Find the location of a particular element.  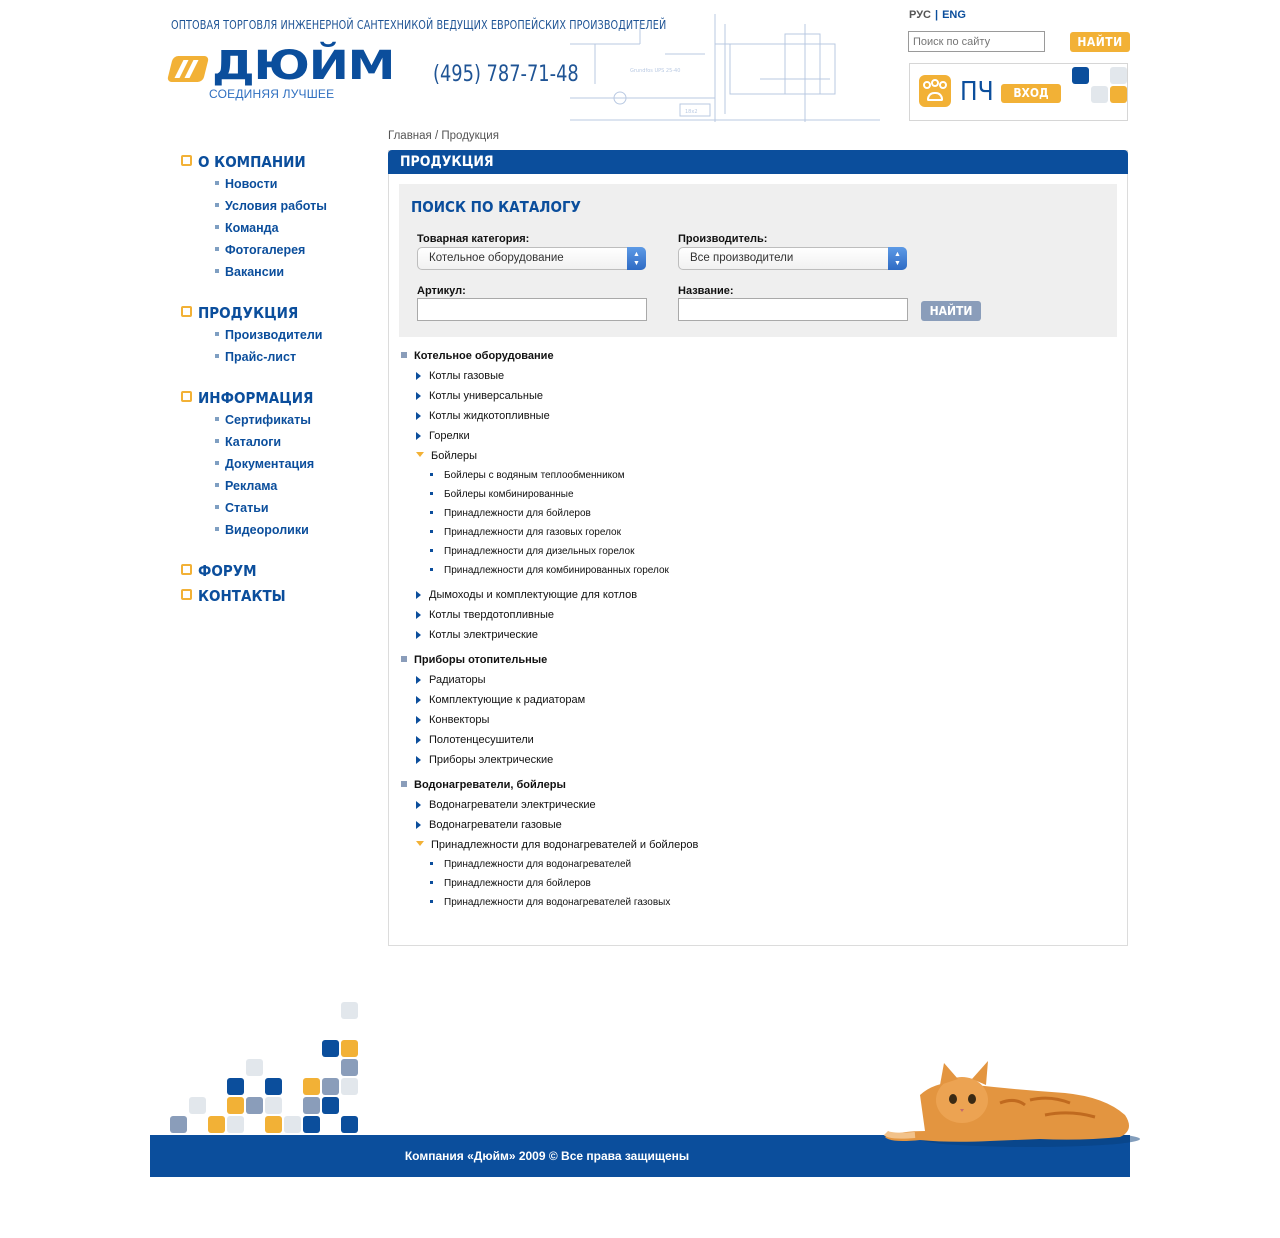

sidebar-item-ads: Реклама is located at coordinates (246, 486).